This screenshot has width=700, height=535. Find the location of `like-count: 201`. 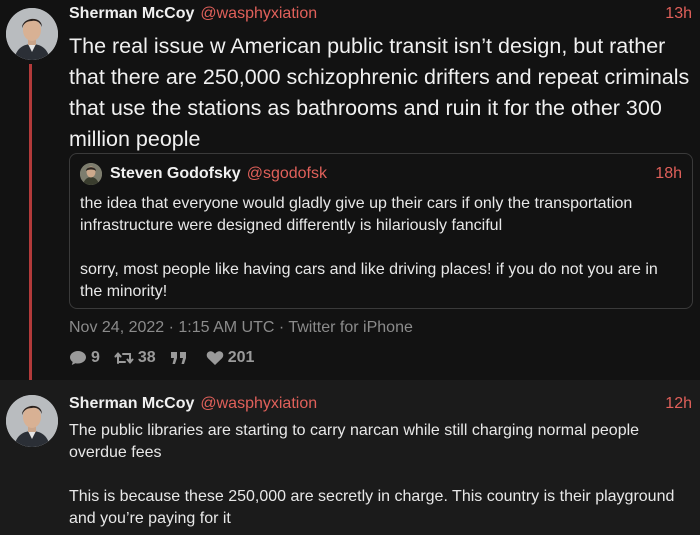

like-count: 201 is located at coordinates (241, 357).